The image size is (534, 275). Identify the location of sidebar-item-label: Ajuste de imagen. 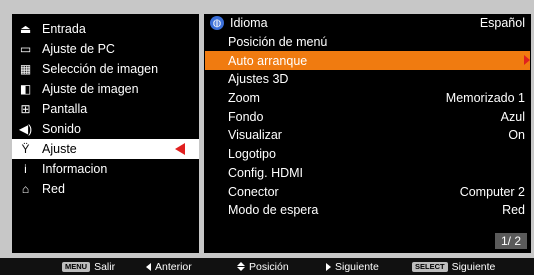
(90, 89).